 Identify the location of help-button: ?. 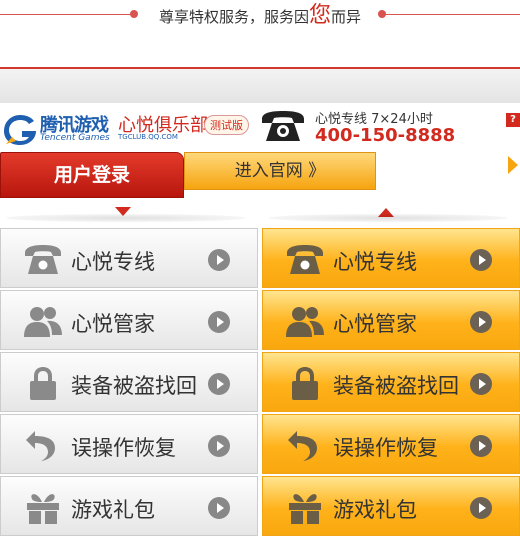
(513, 120).